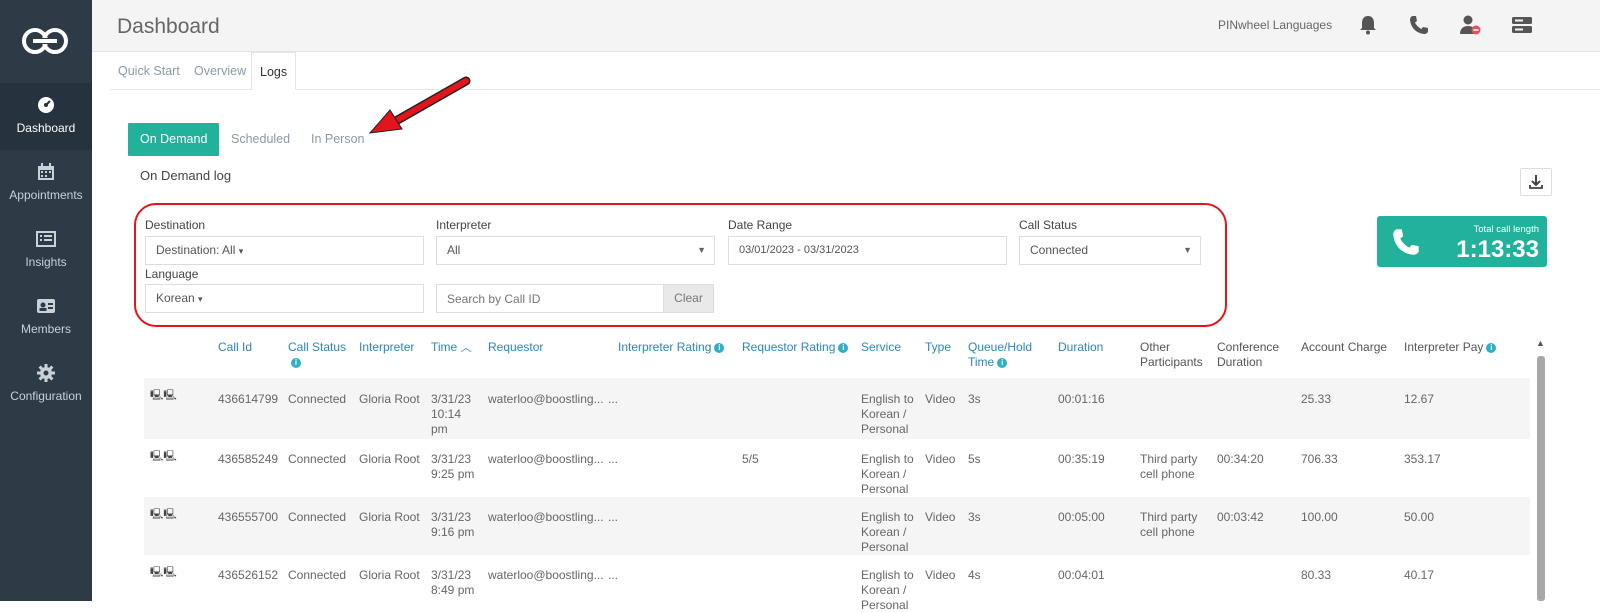 The width and height of the screenshot is (1600, 613). I want to click on sidebar-item-appointments: Appointments, so click(46, 183).